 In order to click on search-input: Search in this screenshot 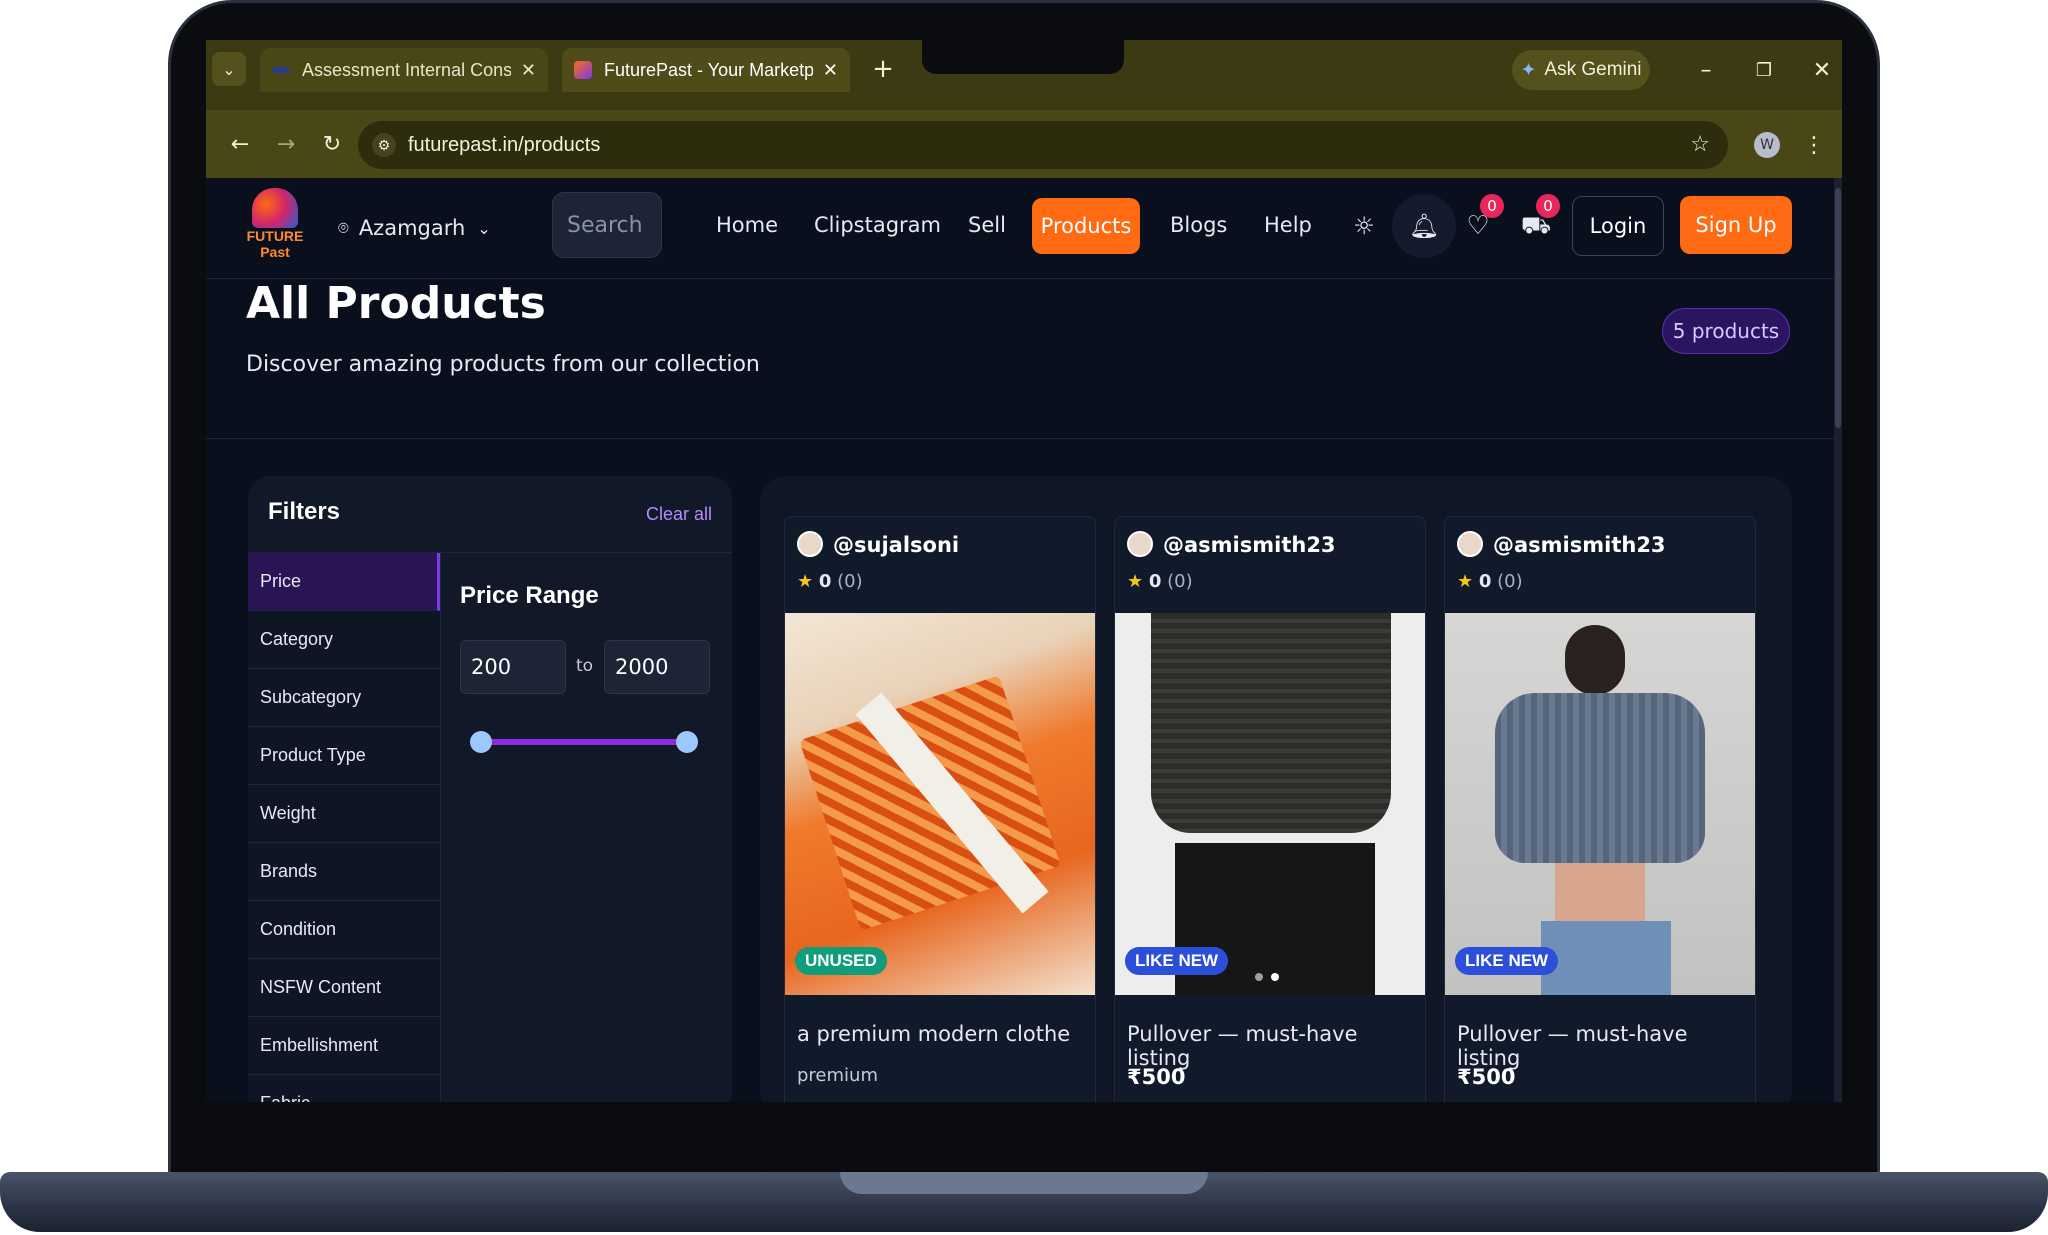, I will do `click(607, 225)`.